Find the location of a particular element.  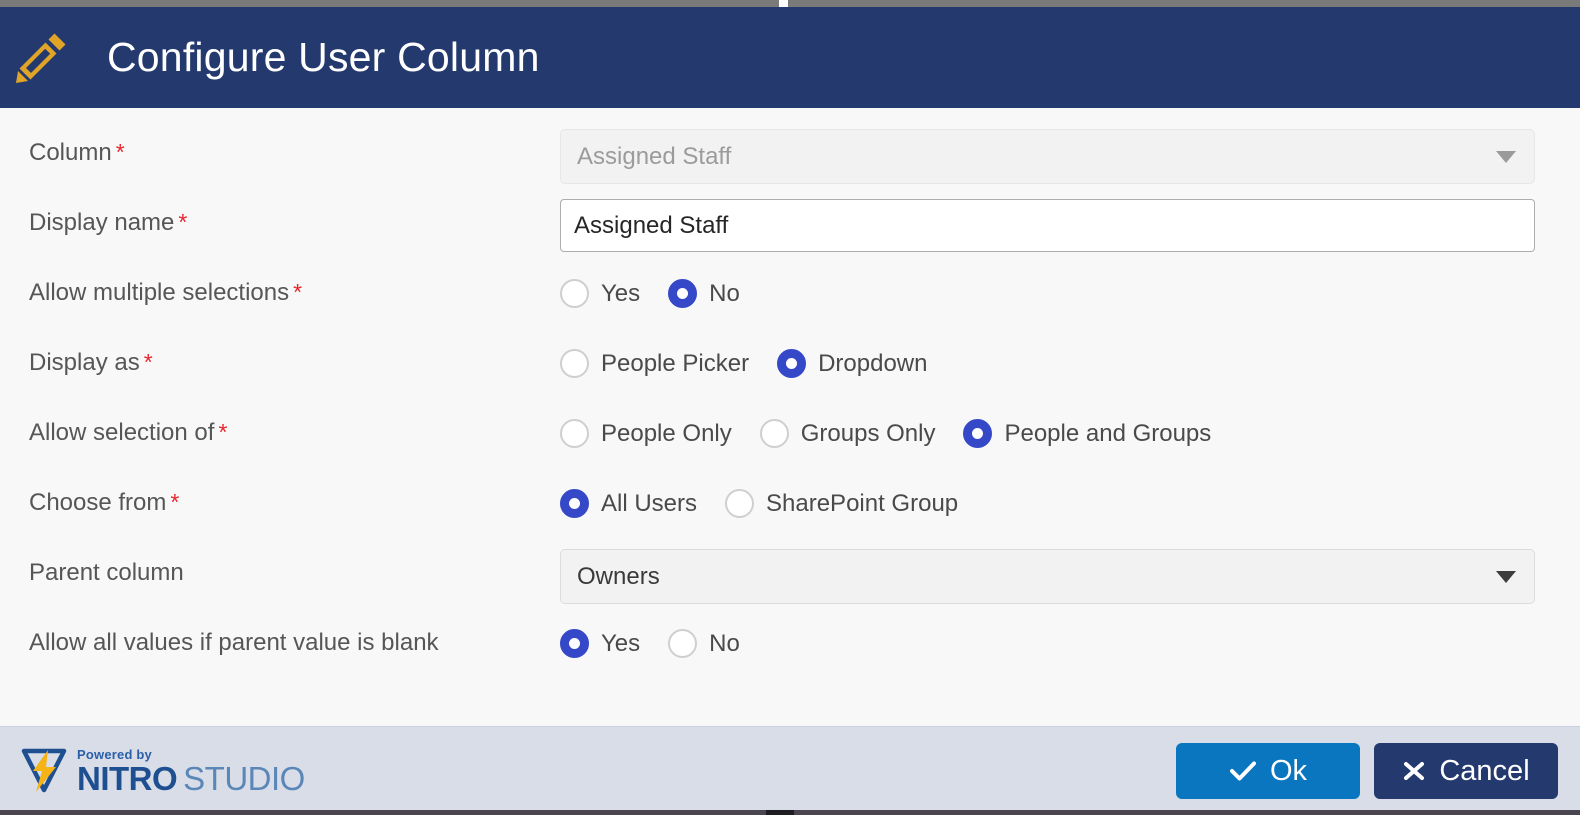

cancel-button: Cancel is located at coordinates (1466, 771).